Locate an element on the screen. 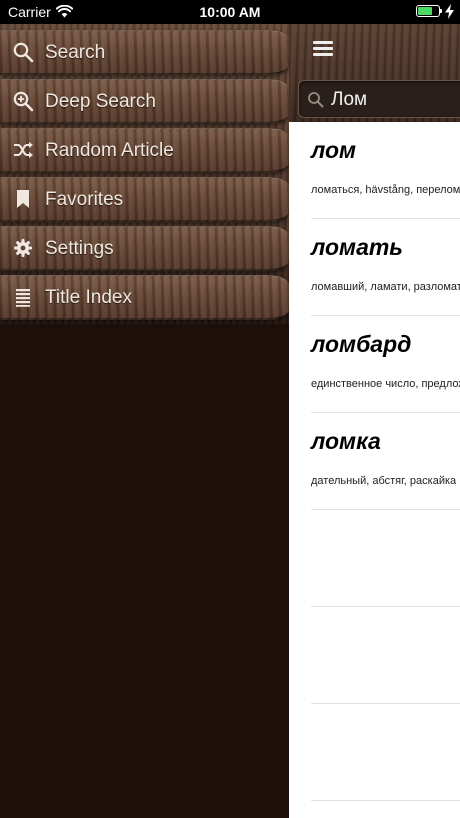 The width and height of the screenshot is (460, 818). menu-item-deep-search: Deep Search is located at coordinates (144, 101).